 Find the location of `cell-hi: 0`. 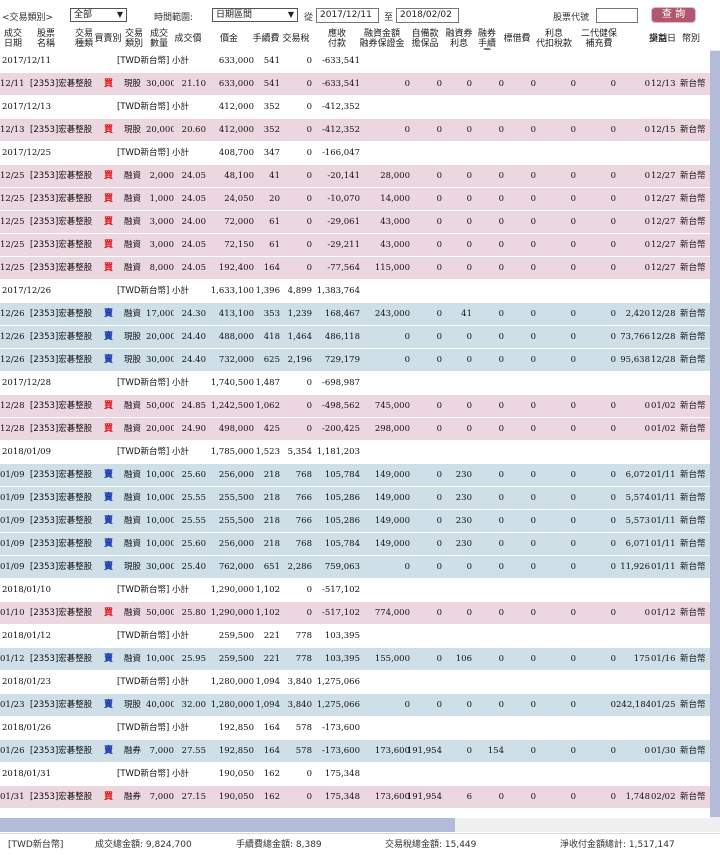

cell-hi: 0 is located at coordinates (613, 314).